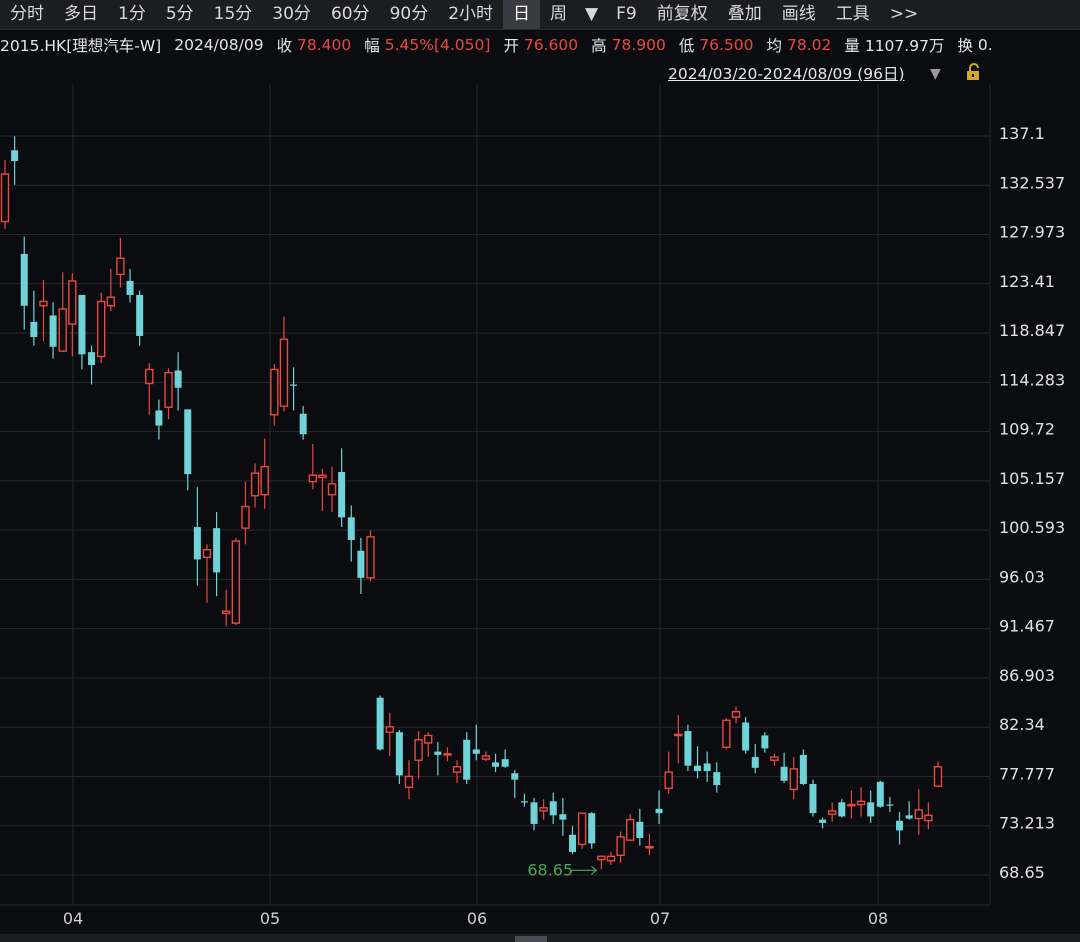 This screenshot has width=1080, height=942. I want to click on y-tick-label: 118.847, so click(1032, 330).